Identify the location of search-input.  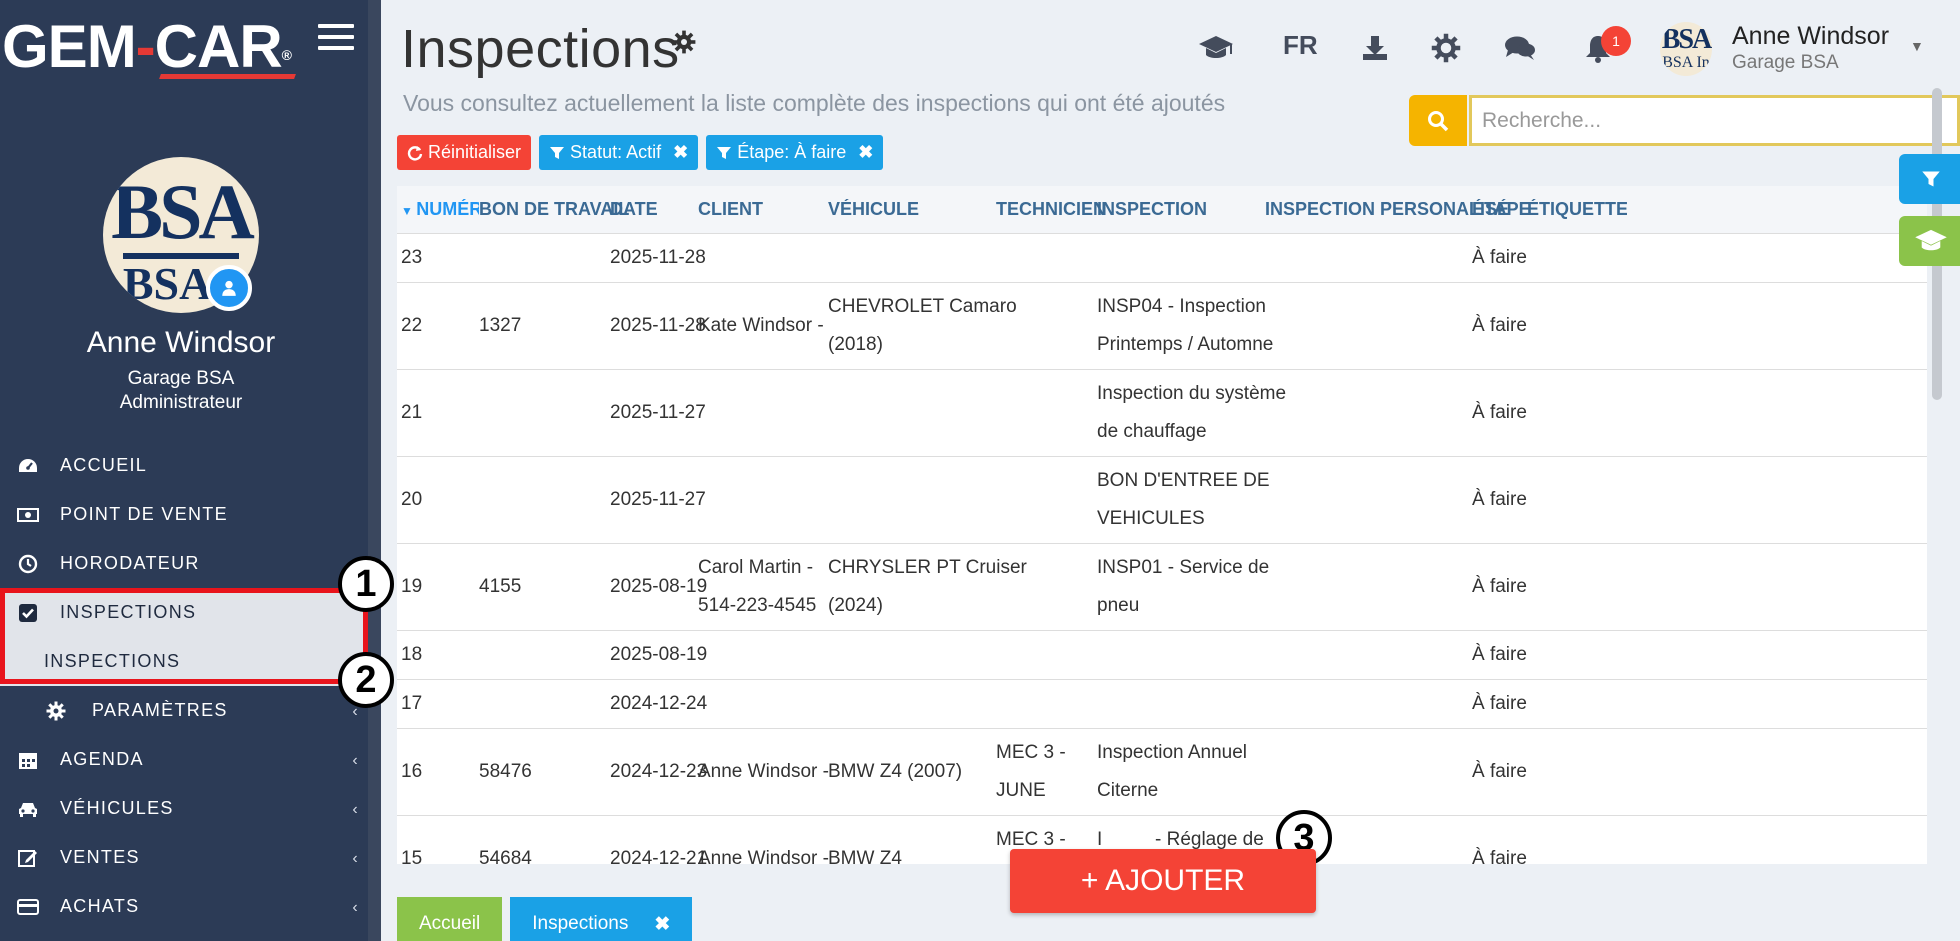
(1714, 120).